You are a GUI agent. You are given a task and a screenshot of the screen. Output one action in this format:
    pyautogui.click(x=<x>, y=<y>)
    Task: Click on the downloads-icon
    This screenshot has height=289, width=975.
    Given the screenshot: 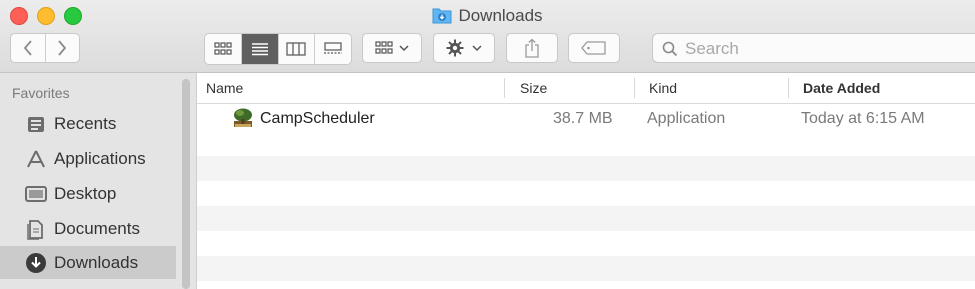 What is the action you would take?
    pyautogui.click(x=36, y=263)
    